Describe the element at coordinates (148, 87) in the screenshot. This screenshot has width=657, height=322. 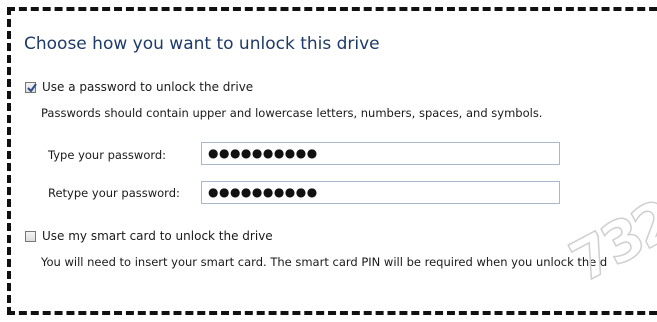
I see `password-option-label: Use a password to unlock the drive` at that location.